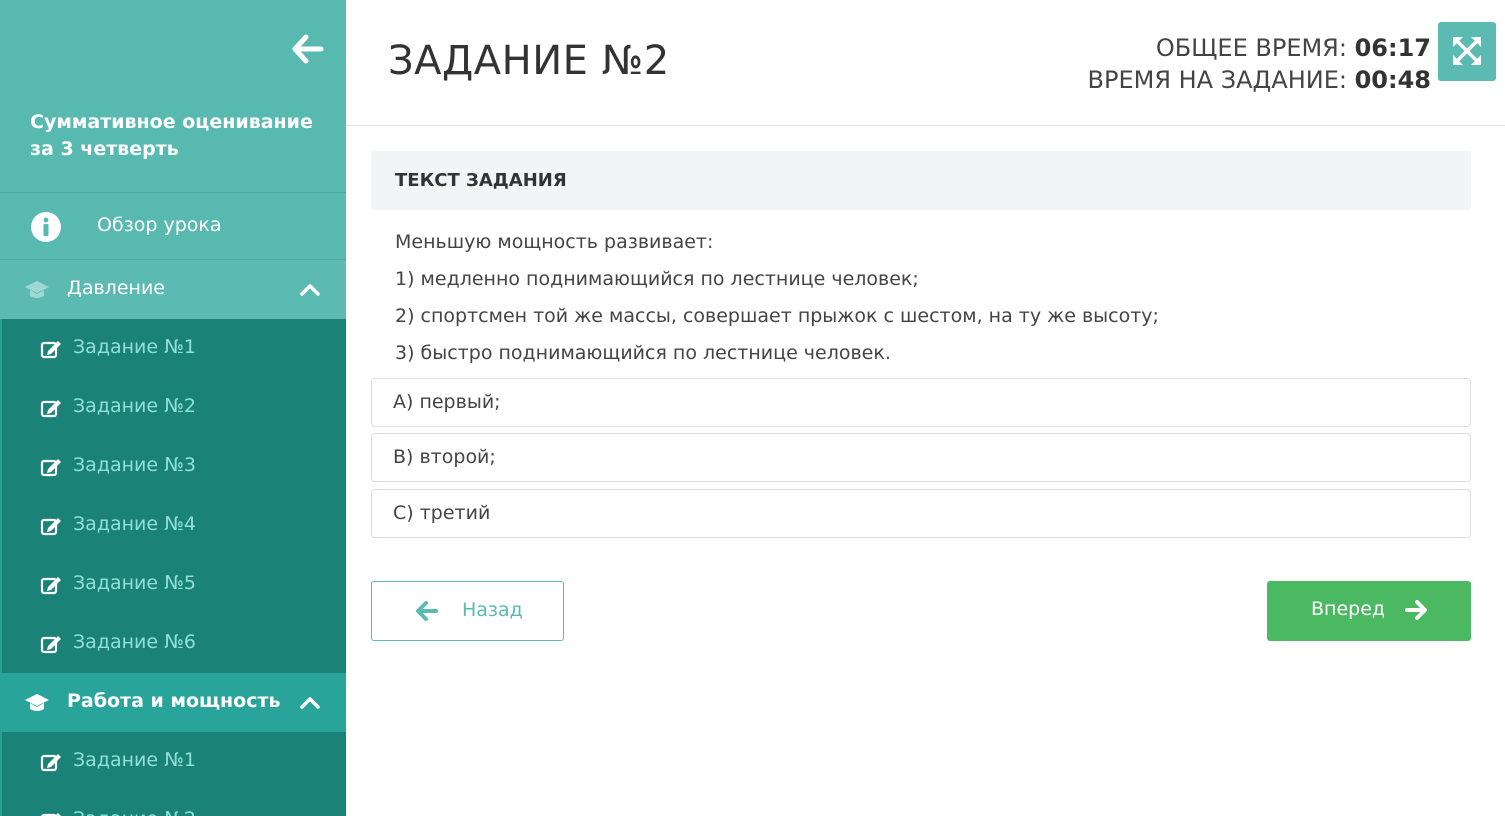  I want to click on answer-option: С) третий, so click(921, 513).